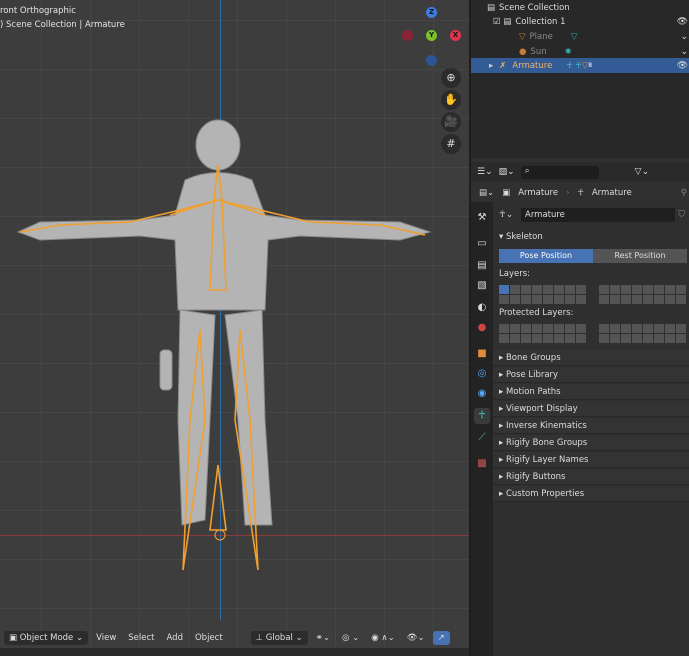 This screenshot has height=656, width=689. Describe the element at coordinates (416, 638) in the screenshot. I see `visibility-icon: 👁⌄` at that location.